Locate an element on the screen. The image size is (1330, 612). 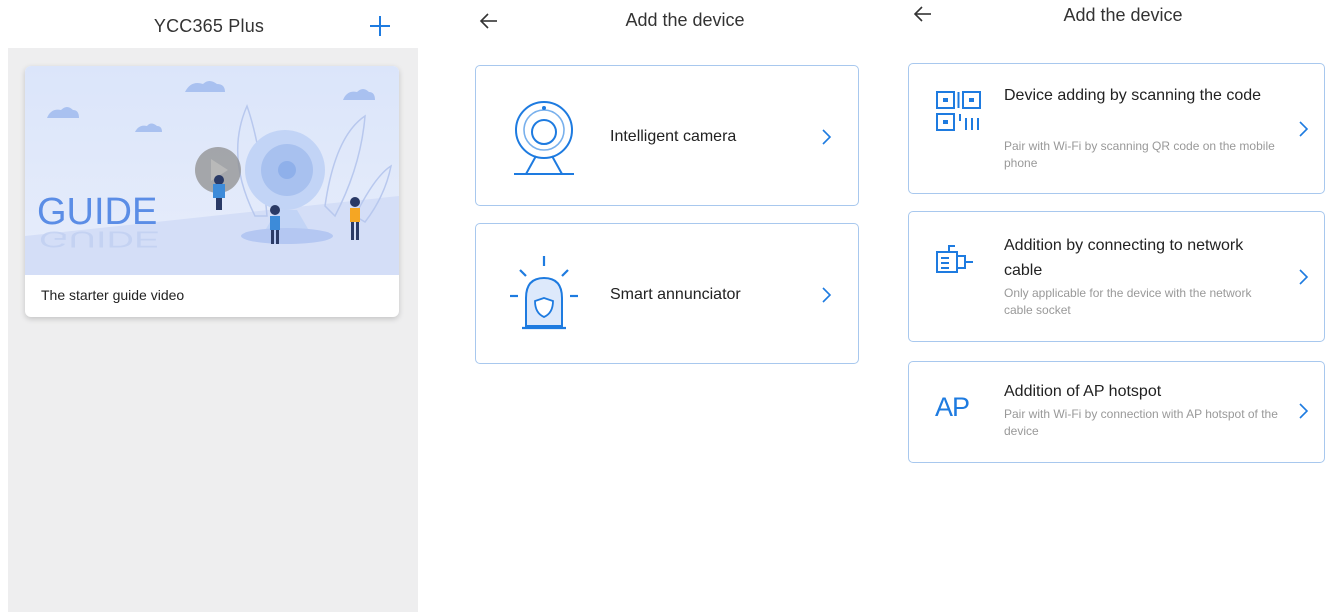
ap-hotspot-method-title: Addition of AP hotspot is located at coordinates (1083, 391).